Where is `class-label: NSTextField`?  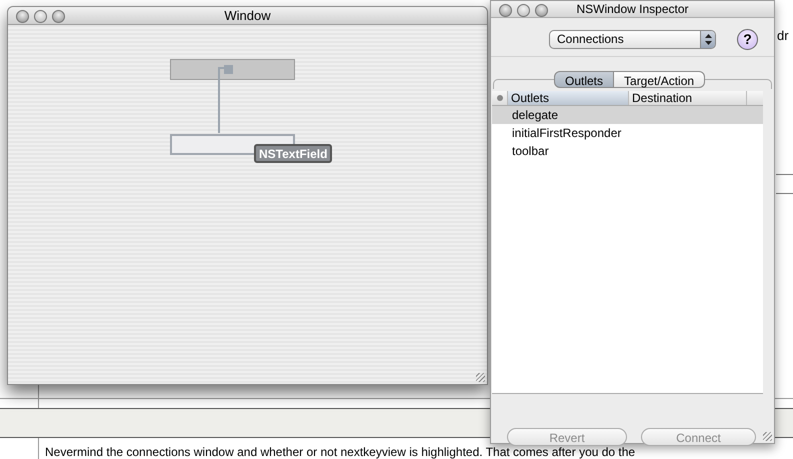 class-label: NSTextField is located at coordinates (293, 153).